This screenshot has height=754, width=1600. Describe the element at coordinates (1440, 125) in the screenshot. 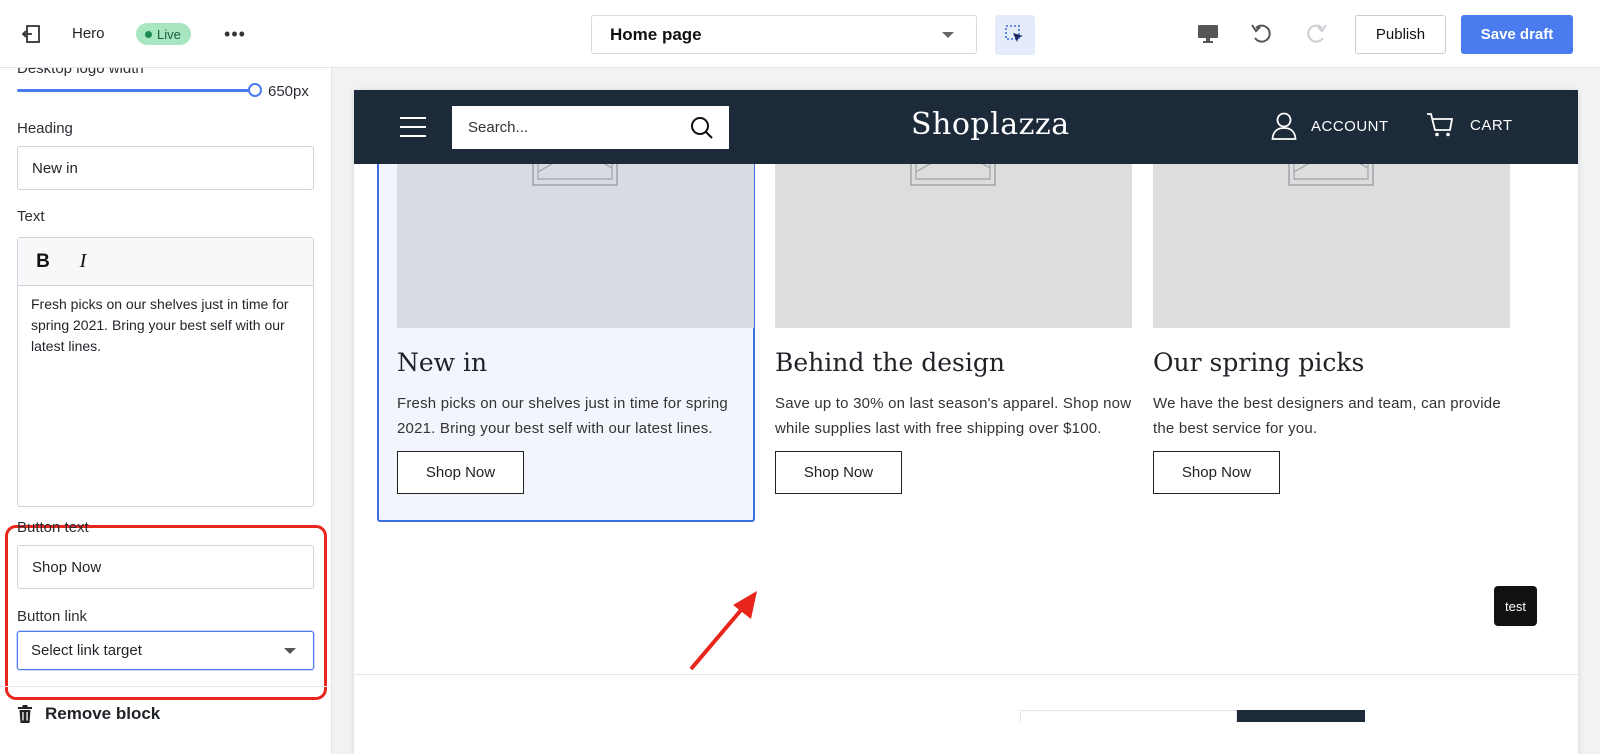

I see `cart-icon` at that location.